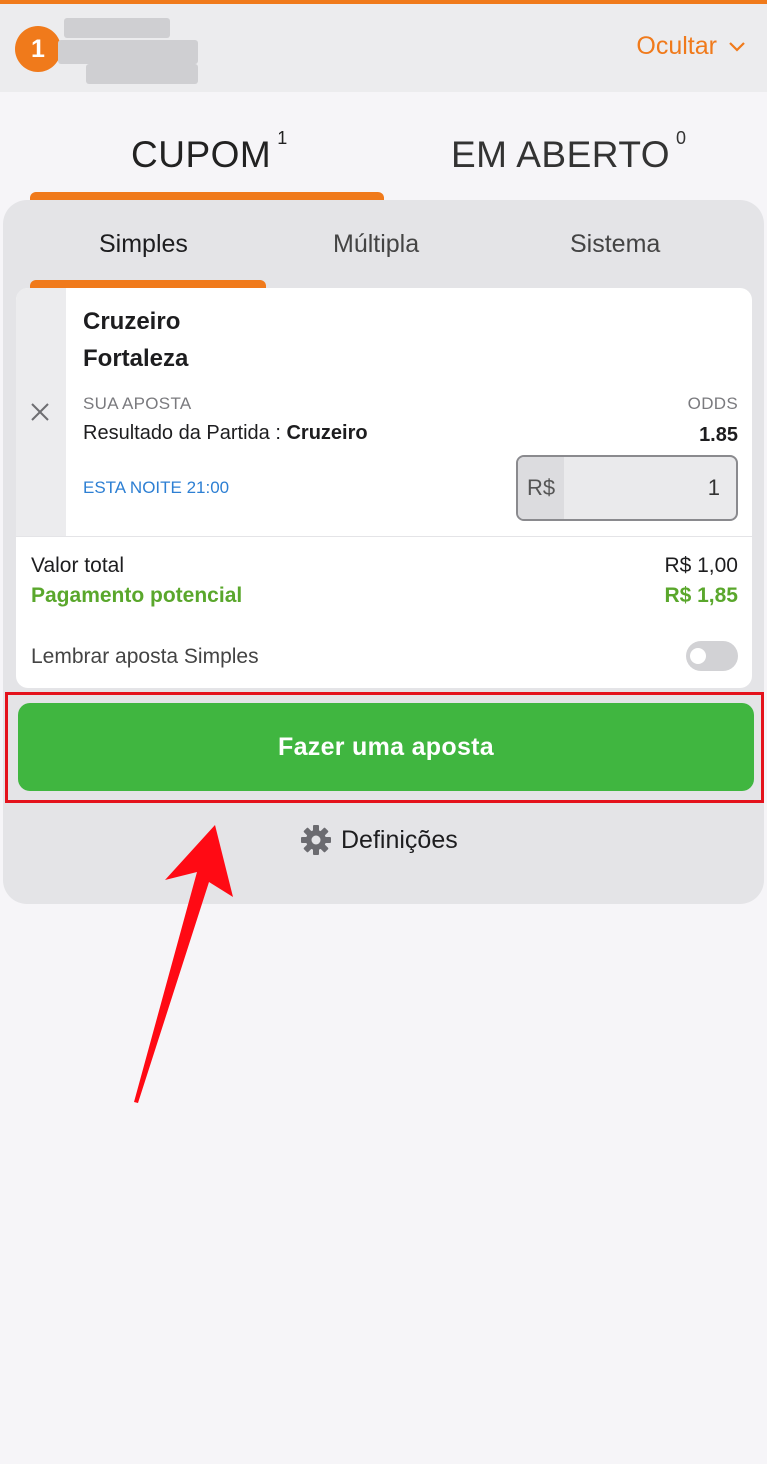 The height and width of the screenshot is (1464, 767). What do you see at coordinates (712, 403) in the screenshot?
I see `odds-label: ODDS` at bounding box center [712, 403].